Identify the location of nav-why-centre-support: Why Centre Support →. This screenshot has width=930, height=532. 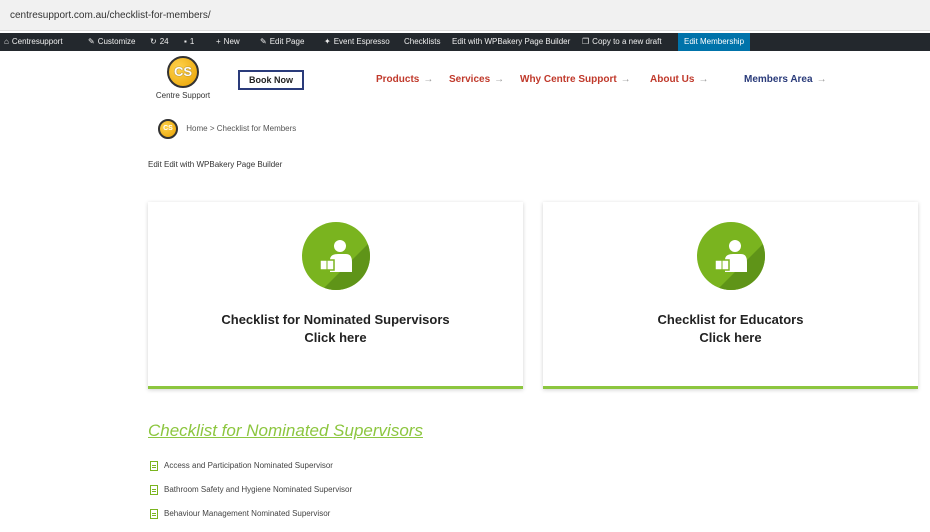
(575, 79).